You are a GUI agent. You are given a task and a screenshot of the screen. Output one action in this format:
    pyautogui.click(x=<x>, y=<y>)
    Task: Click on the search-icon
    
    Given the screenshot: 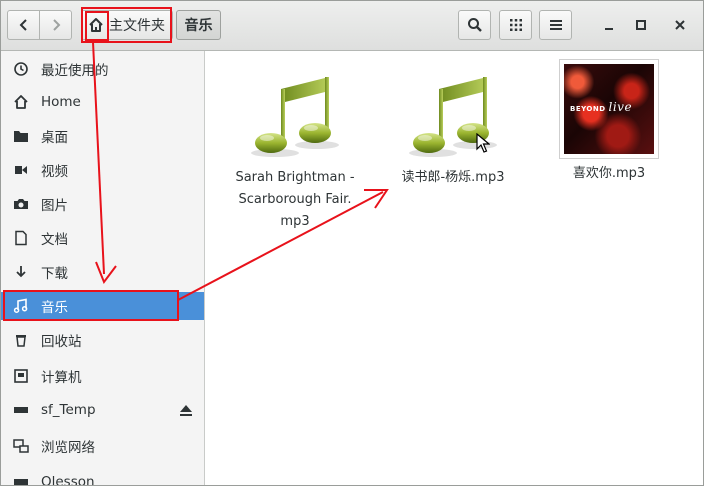 What is the action you would take?
    pyautogui.click(x=474, y=25)
    